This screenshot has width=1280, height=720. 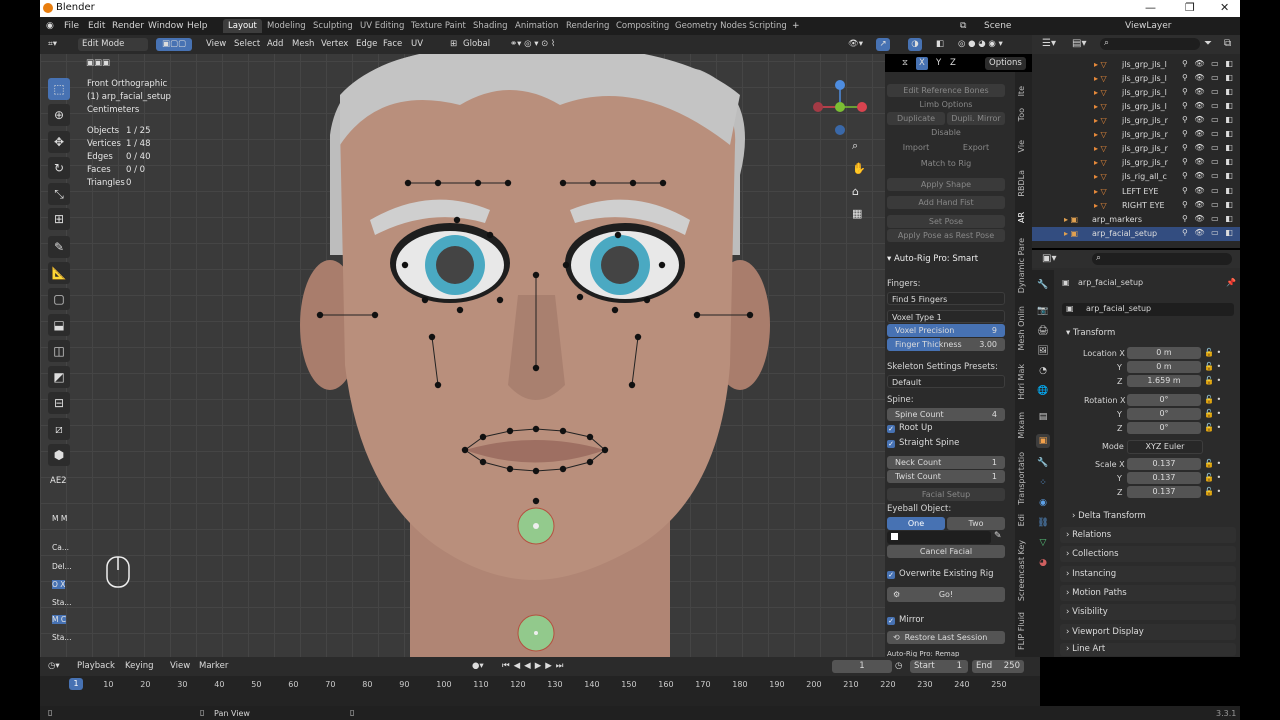 I want to click on set-pose-button: Set Pose, so click(x=946, y=221).